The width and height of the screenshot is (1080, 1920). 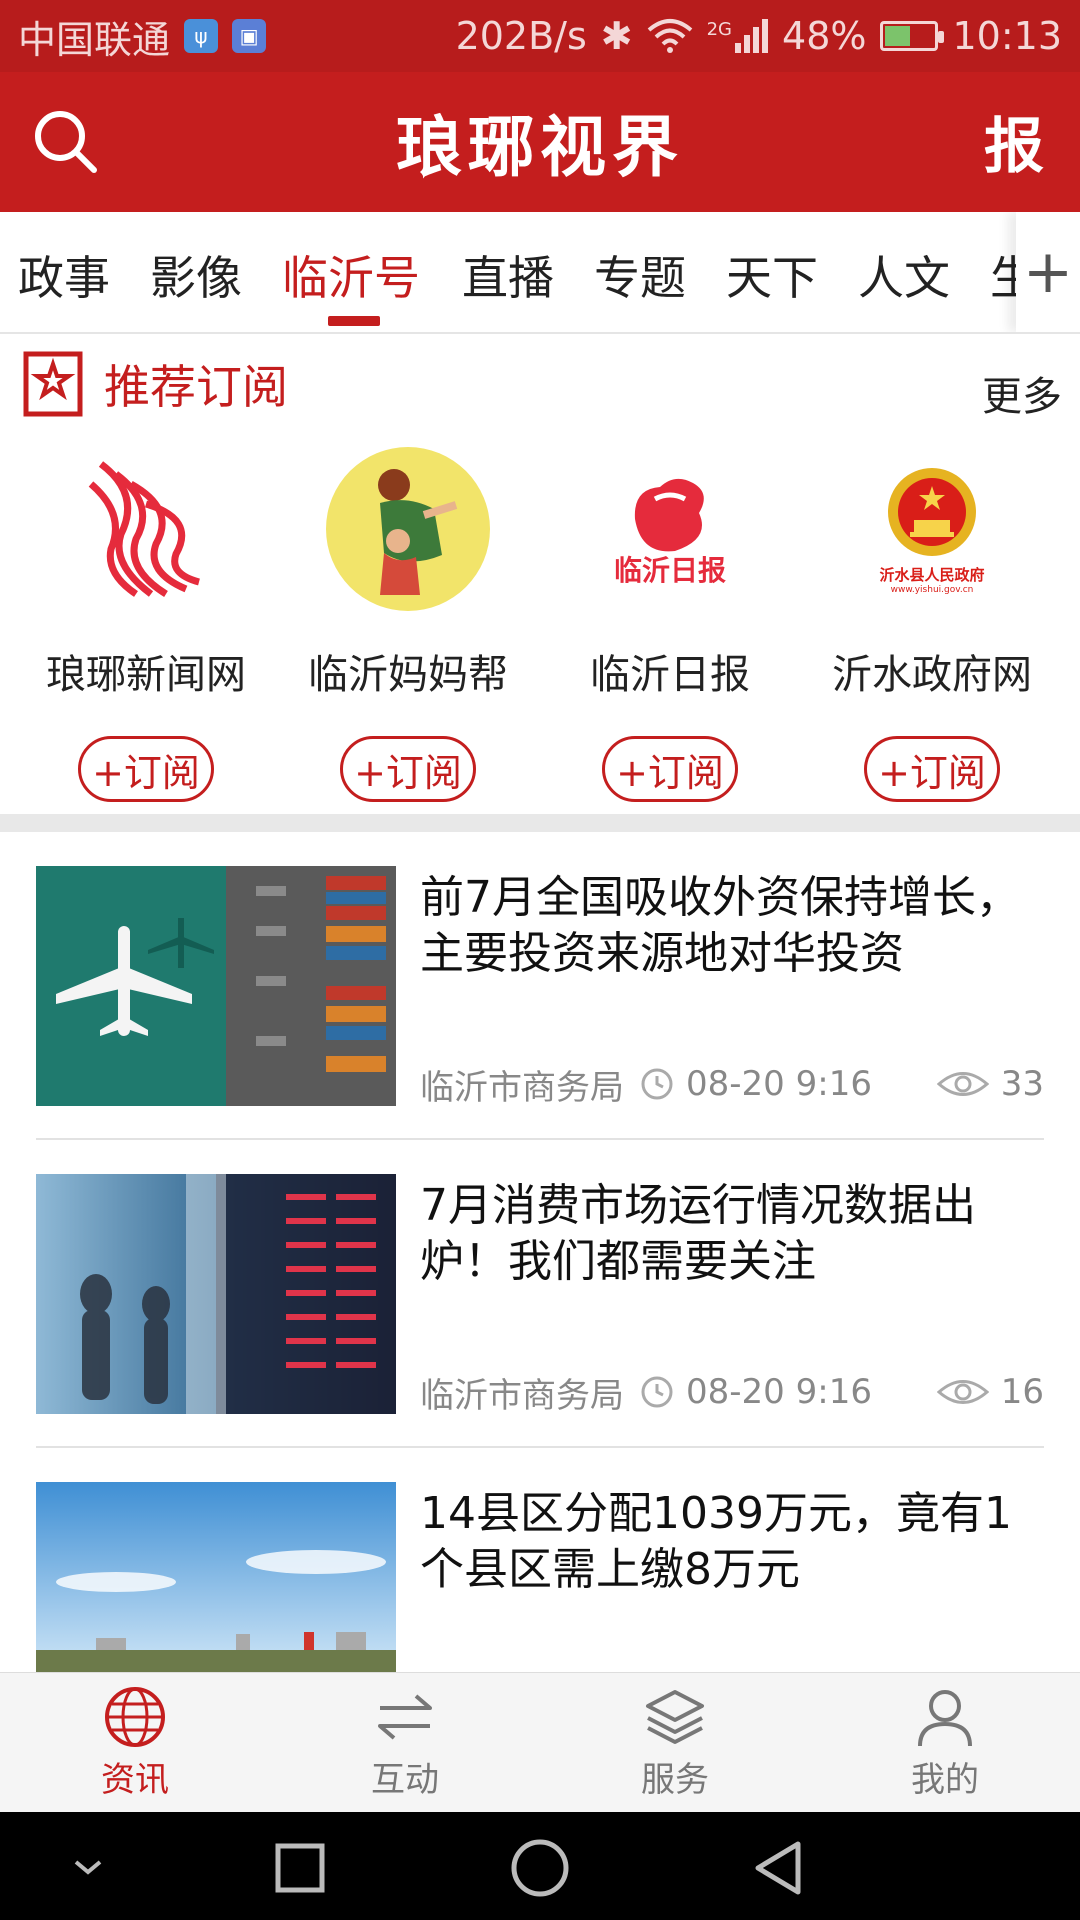 I want to click on network-speed: 202B/s, so click(x=521, y=36).